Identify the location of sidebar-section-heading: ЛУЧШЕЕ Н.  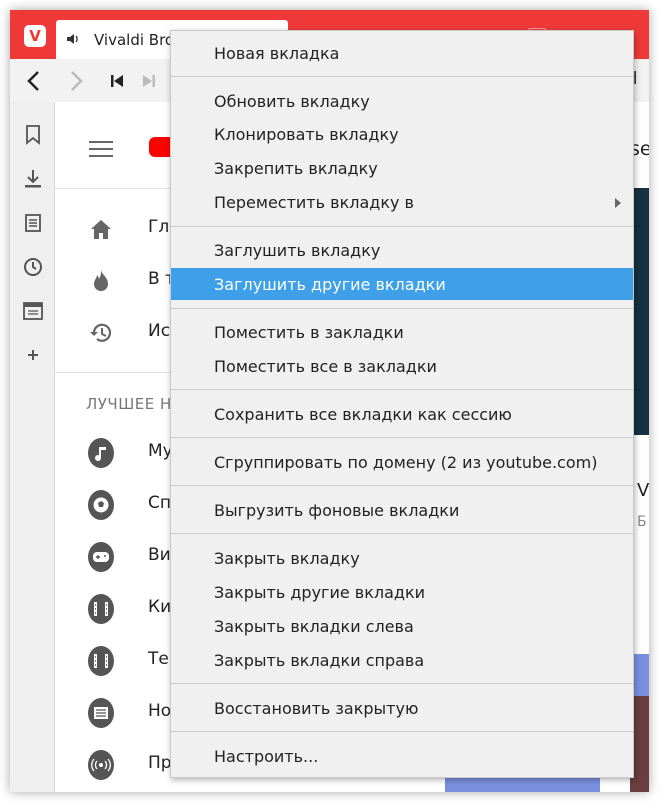
(129, 404).